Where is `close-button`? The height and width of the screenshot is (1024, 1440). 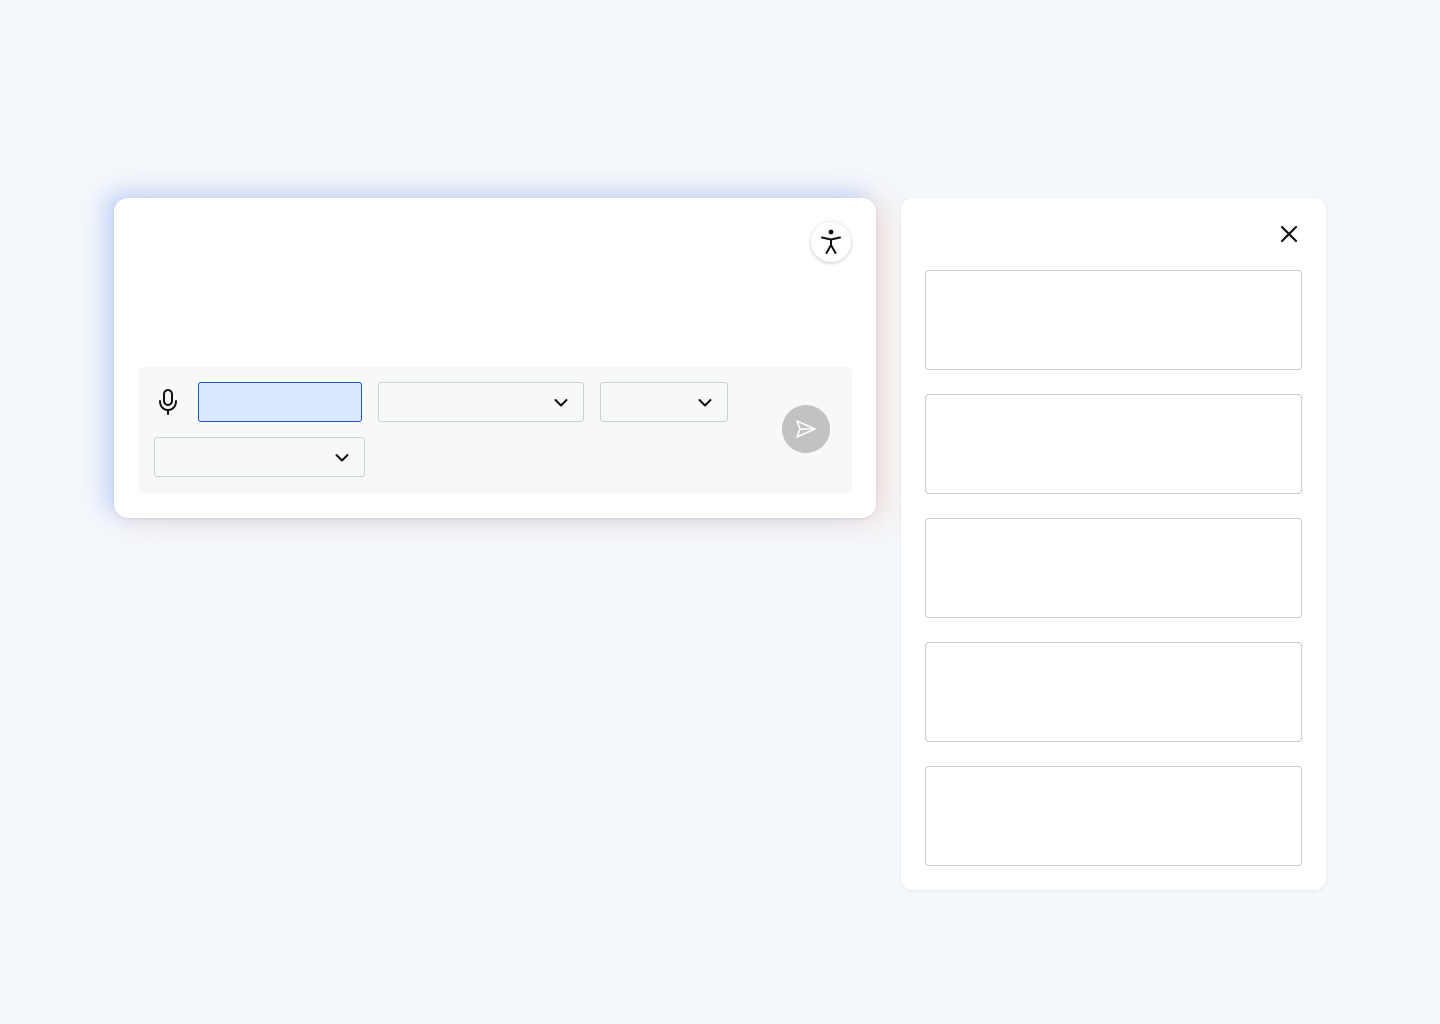
close-button is located at coordinates (1289, 234).